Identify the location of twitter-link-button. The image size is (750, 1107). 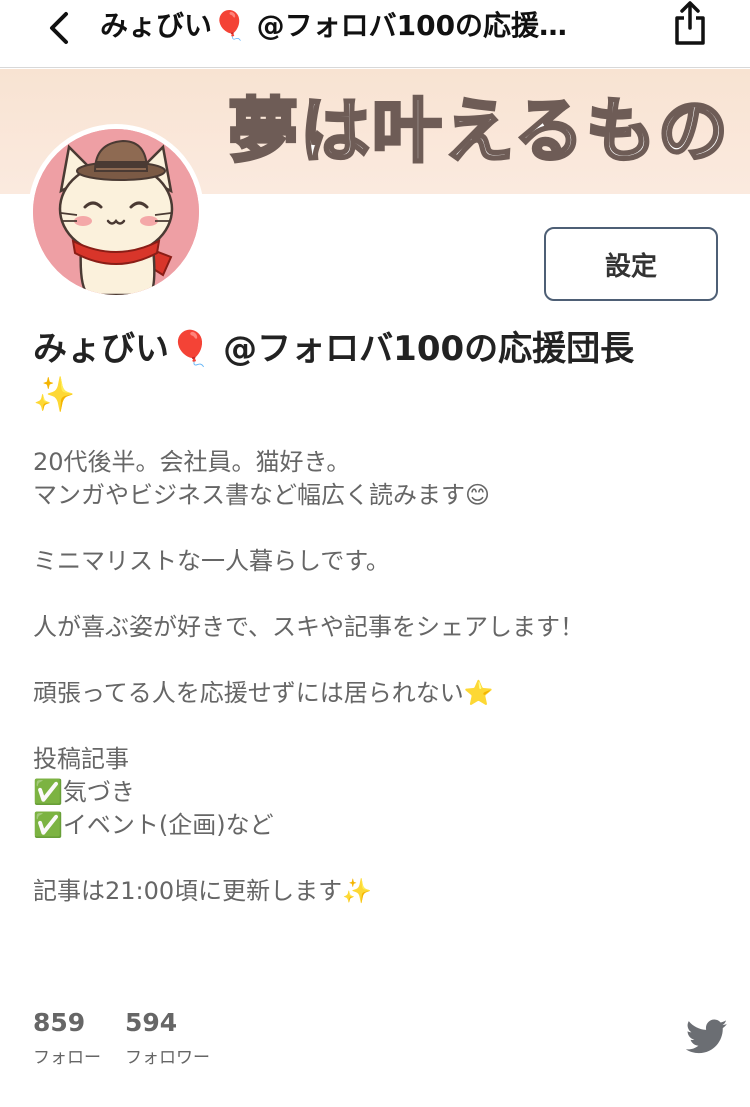
(706, 1037).